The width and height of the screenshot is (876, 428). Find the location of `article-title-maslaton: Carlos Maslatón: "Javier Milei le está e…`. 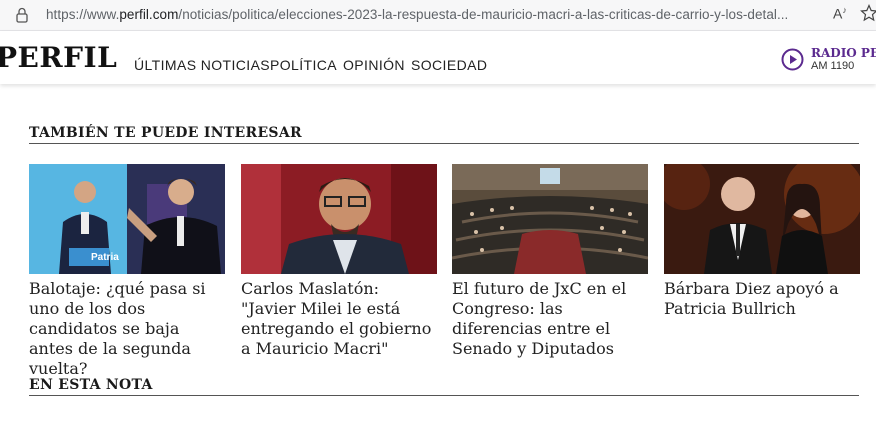

article-title-maslaton: Carlos Maslatón: "Javier Milei le está e… is located at coordinates (339, 319).